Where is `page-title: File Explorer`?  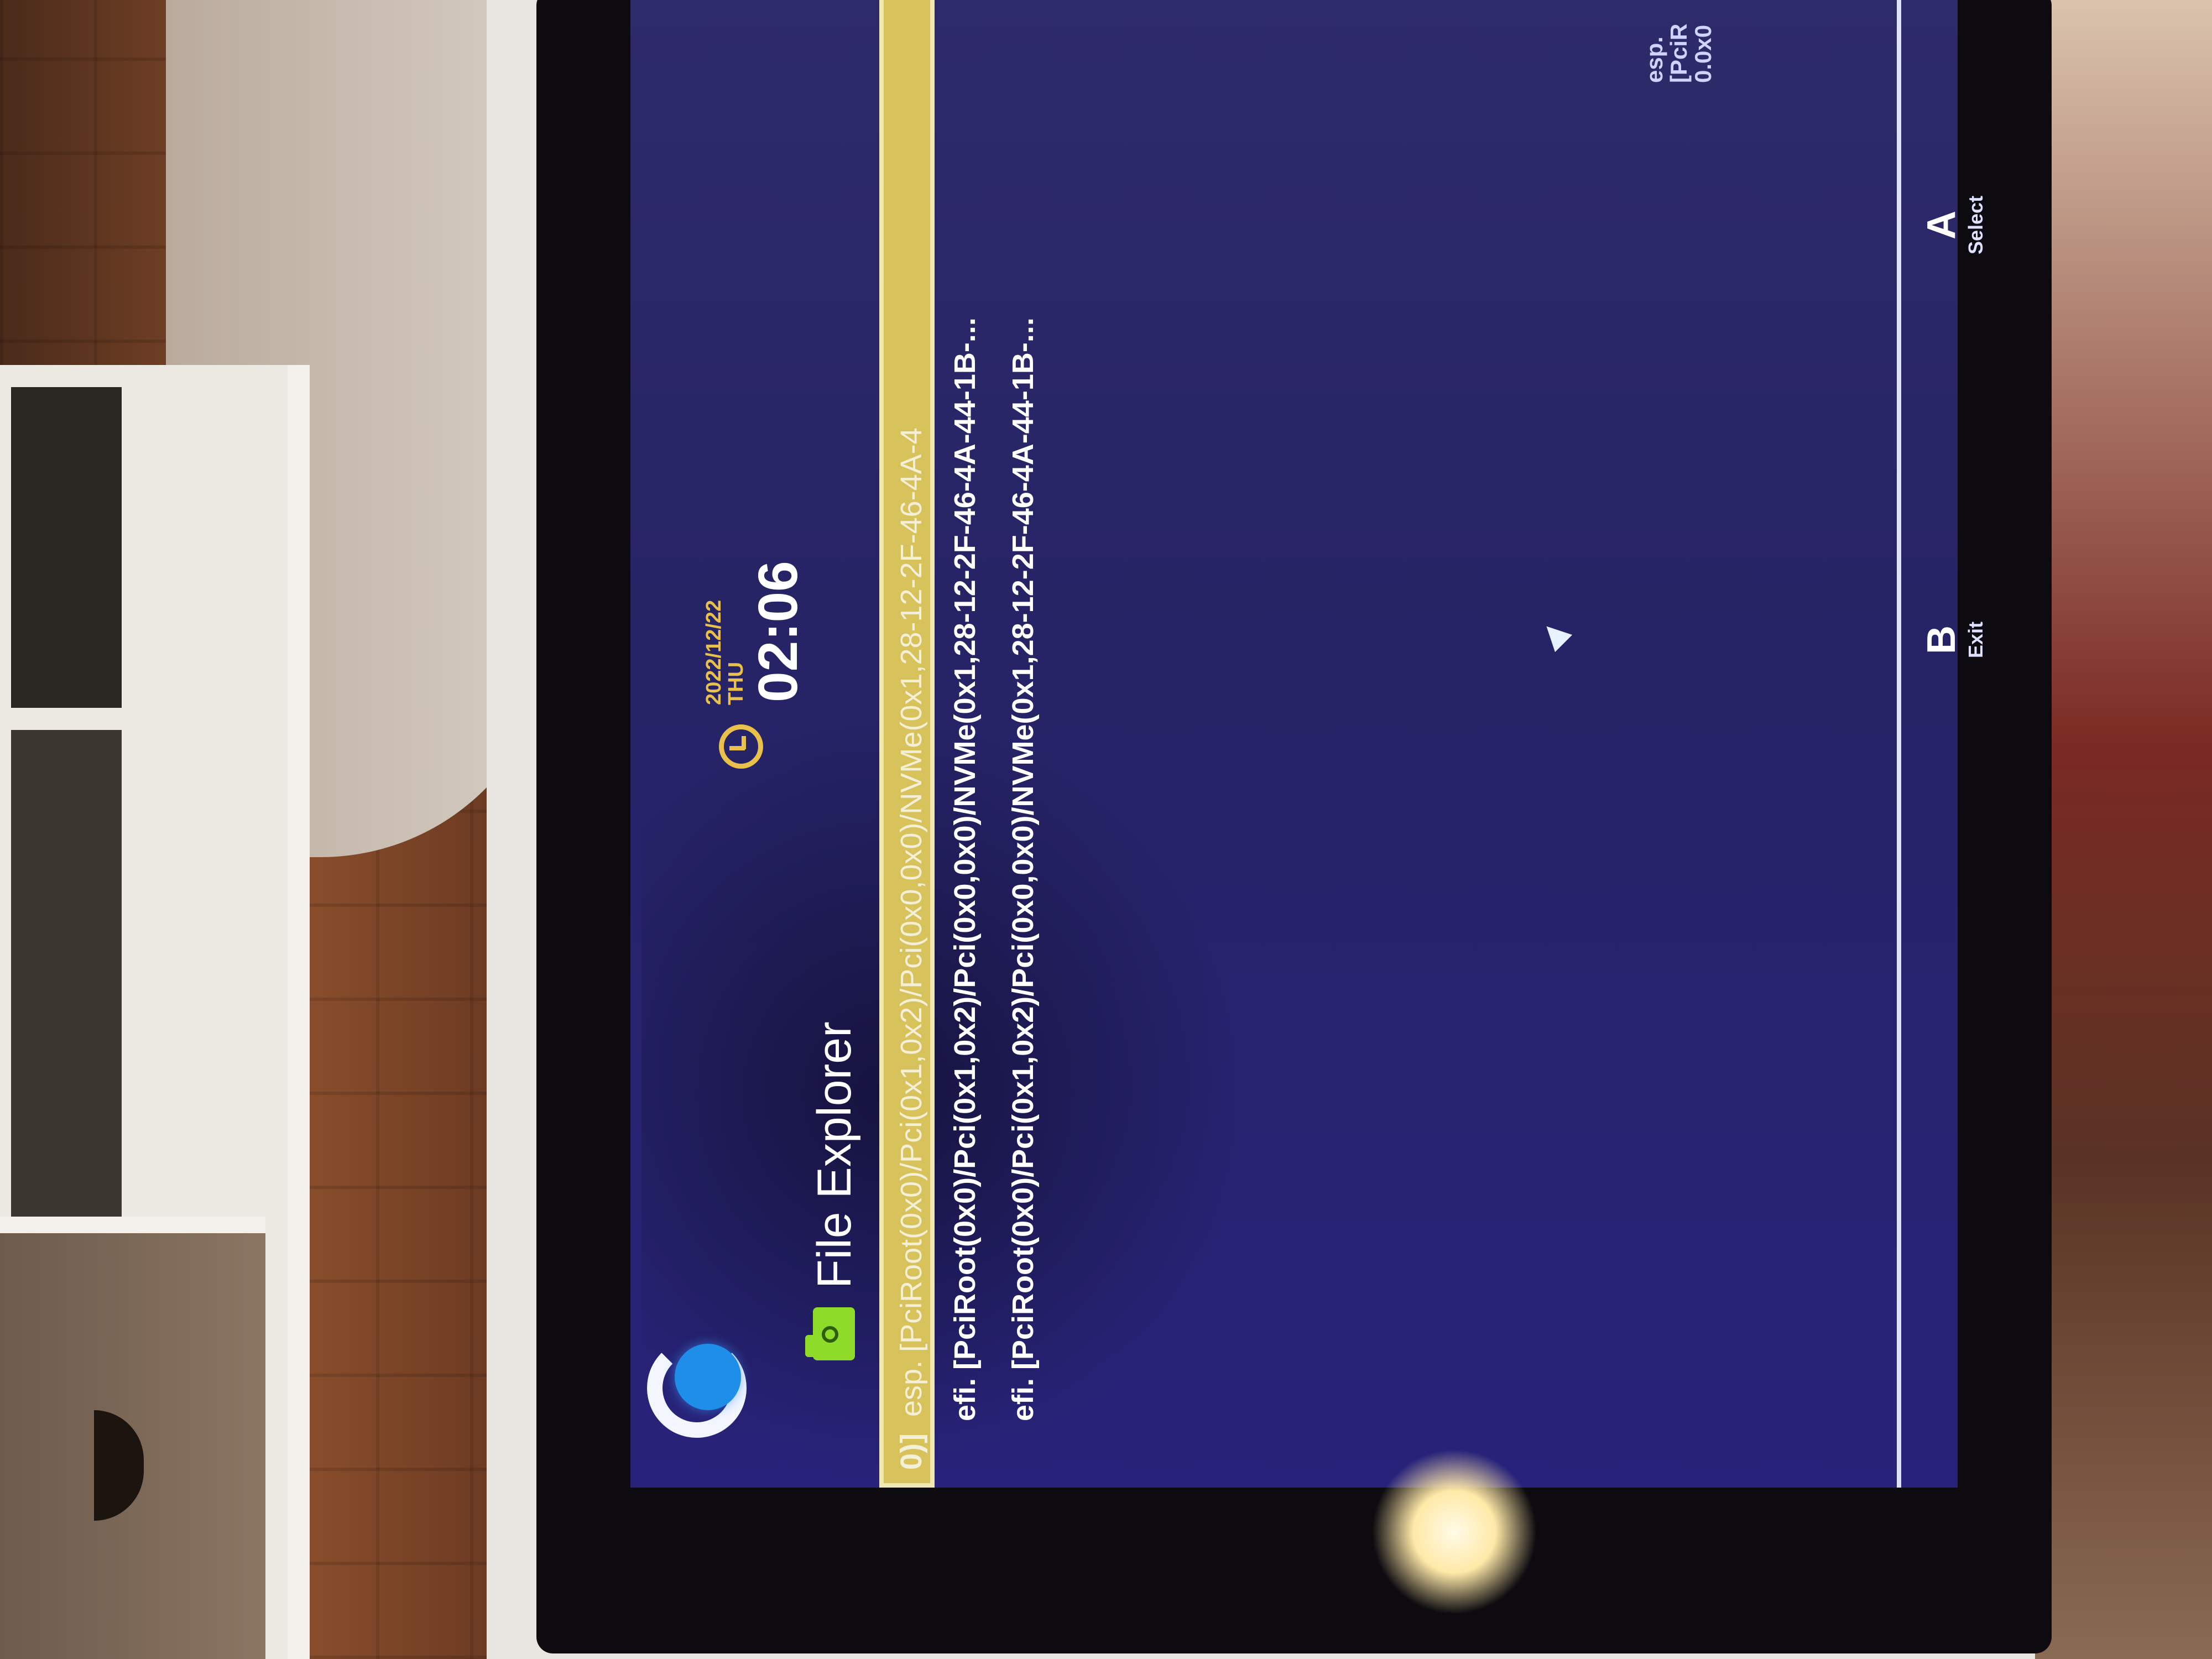
page-title: File Explorer is located at coordinates (835, 1155).